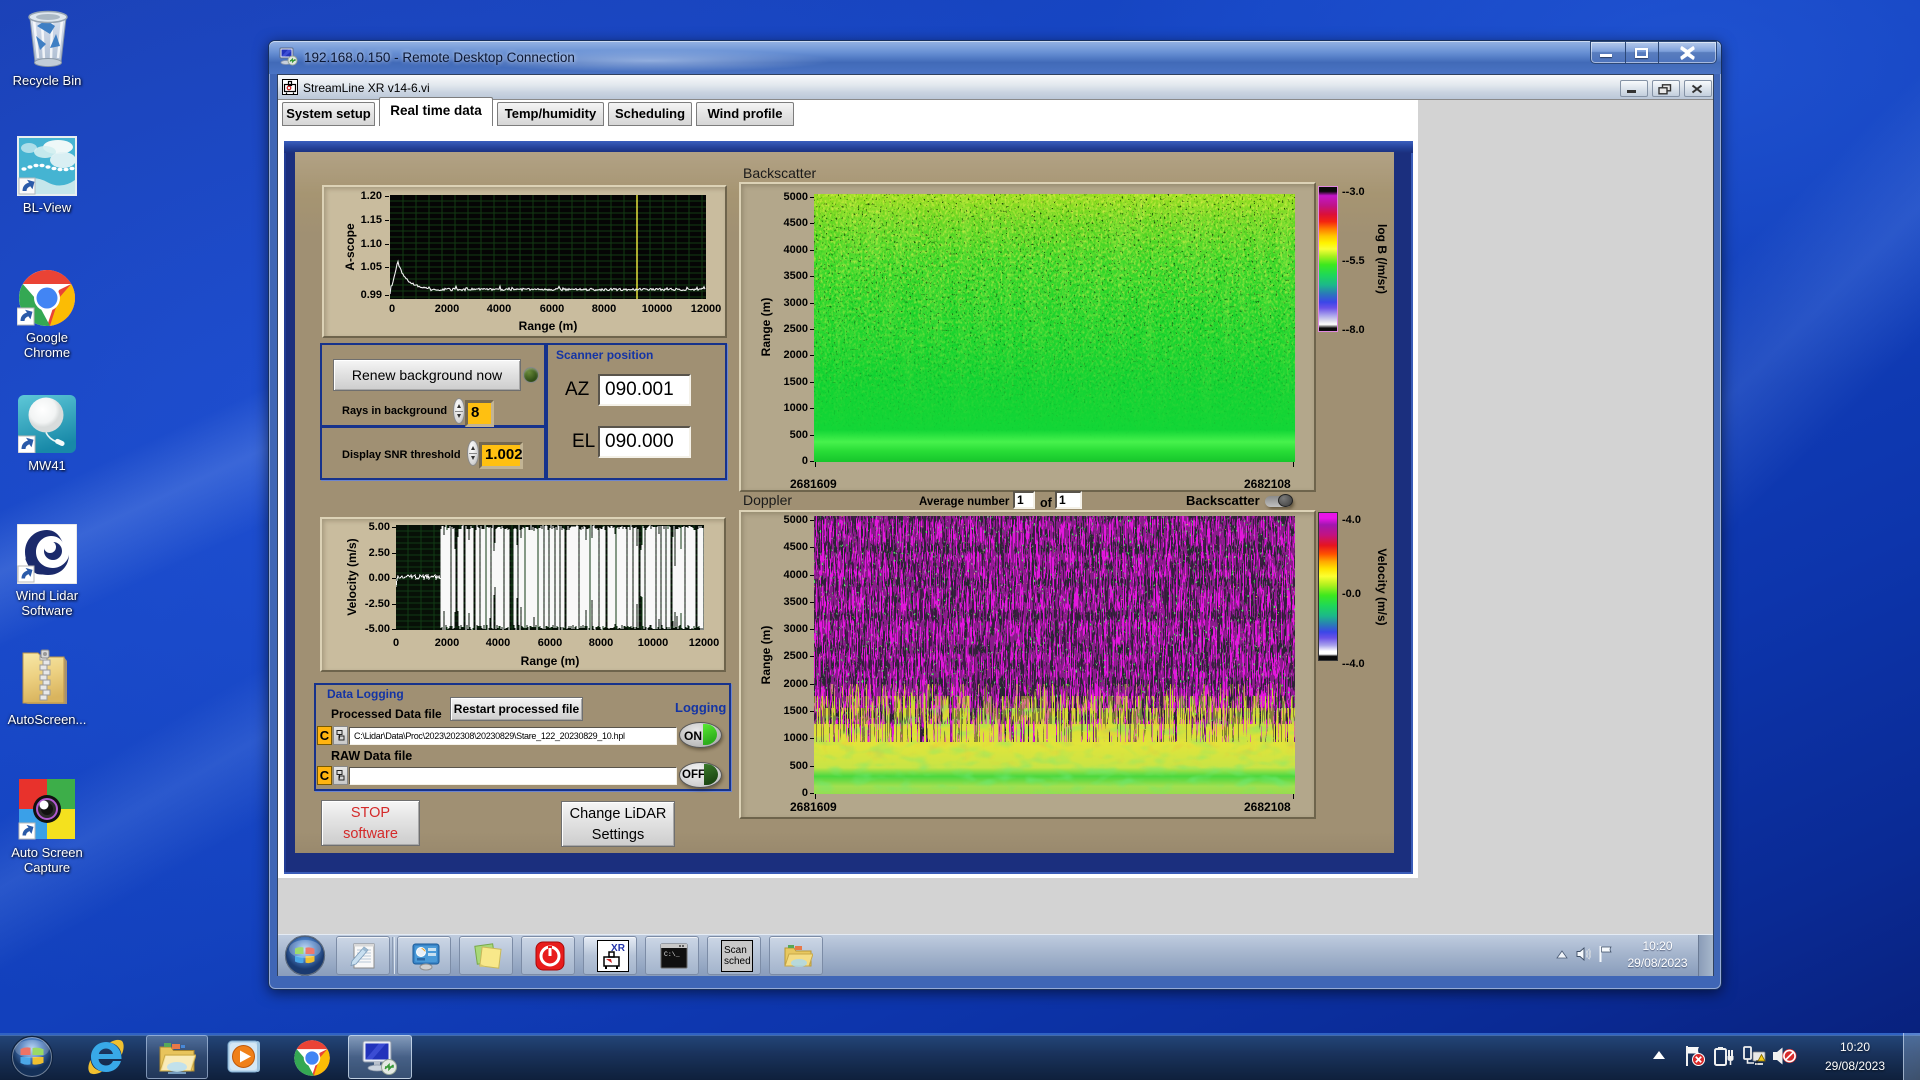 Image resolution: width=1920 pixels, height=1080 pixels. Describe the element at coordinates (737, 961) in the screenshot. I see `svg-text: sched` at that location.